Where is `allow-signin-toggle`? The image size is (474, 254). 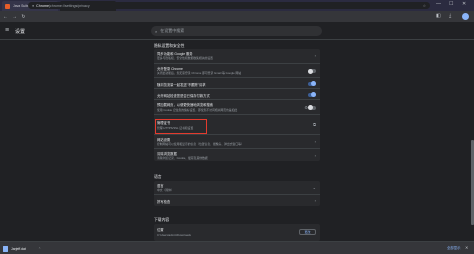 allow-signin-toggle is located at coordinates (312, 71).